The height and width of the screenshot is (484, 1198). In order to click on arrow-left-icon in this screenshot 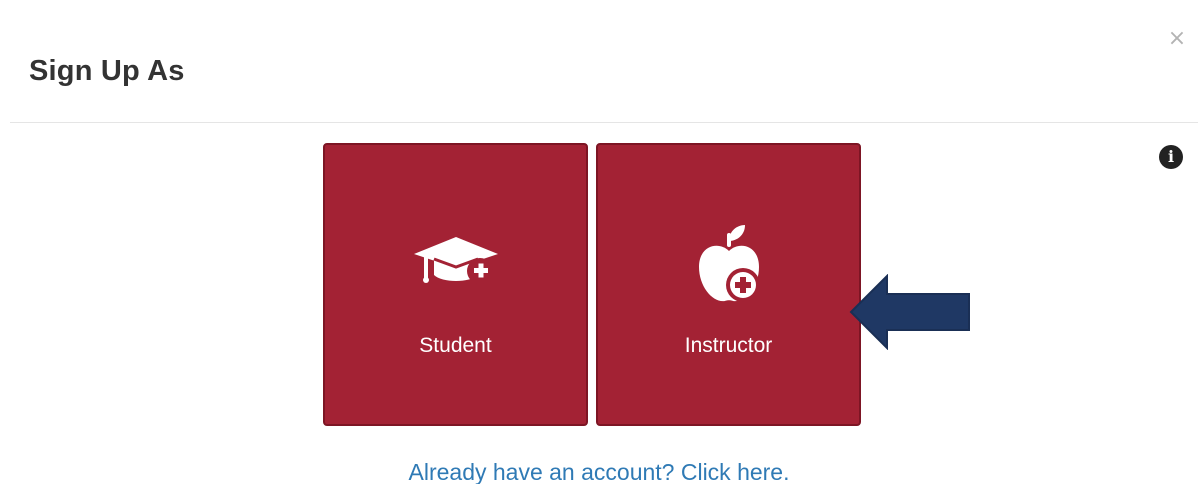, I will do `click(909, 312)`.